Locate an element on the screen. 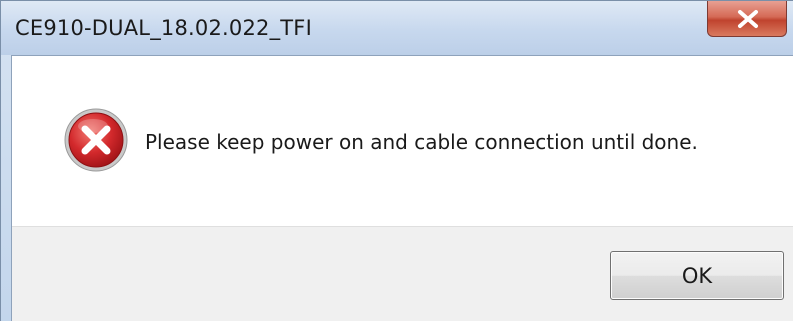 This screenshot has width=793, height=321. close-icon is located at coordinates (748, 19).